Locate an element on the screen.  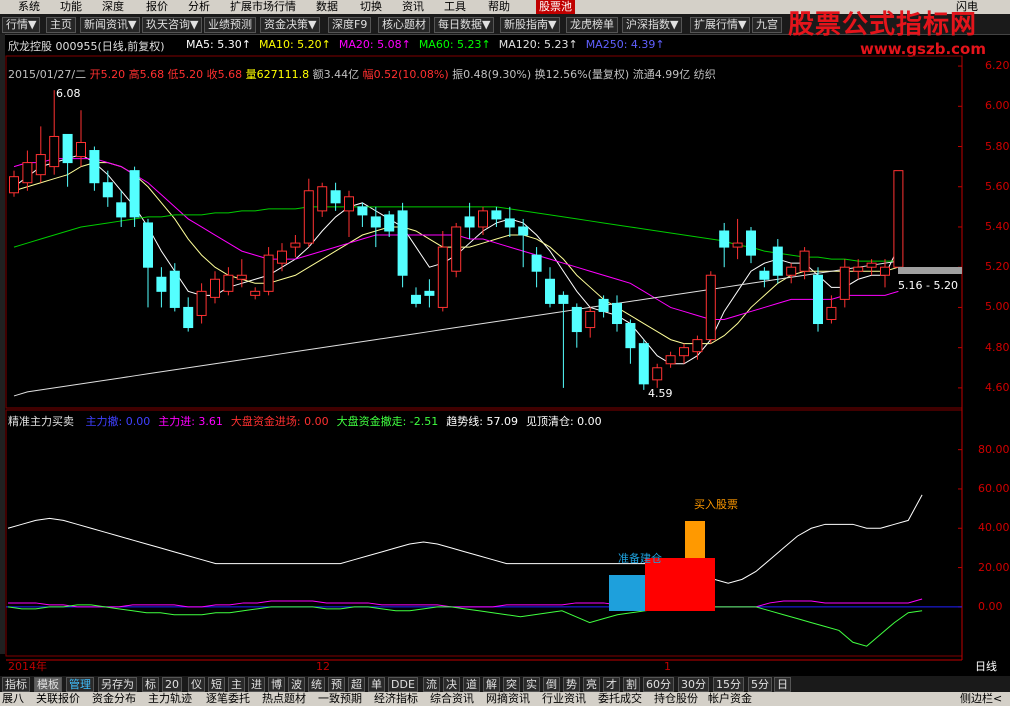
indicator-tab-17: 流 is located at coordinates (431, 684).